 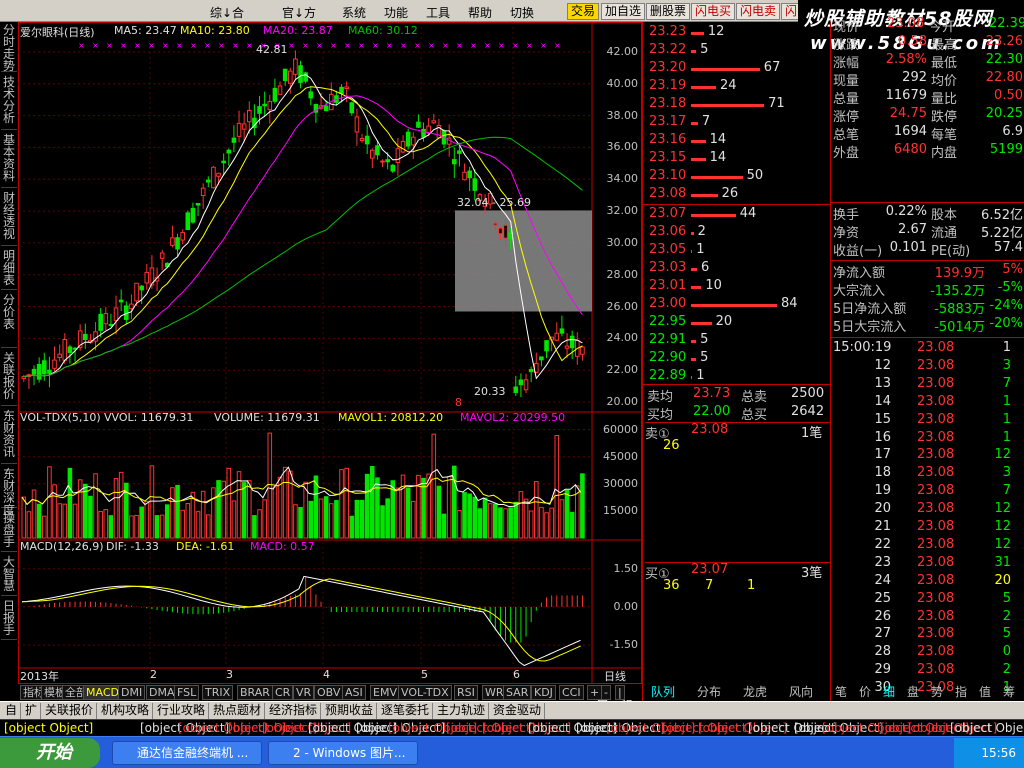 I want to click on indicator-tab: ASI, so click(x=354, y=692).